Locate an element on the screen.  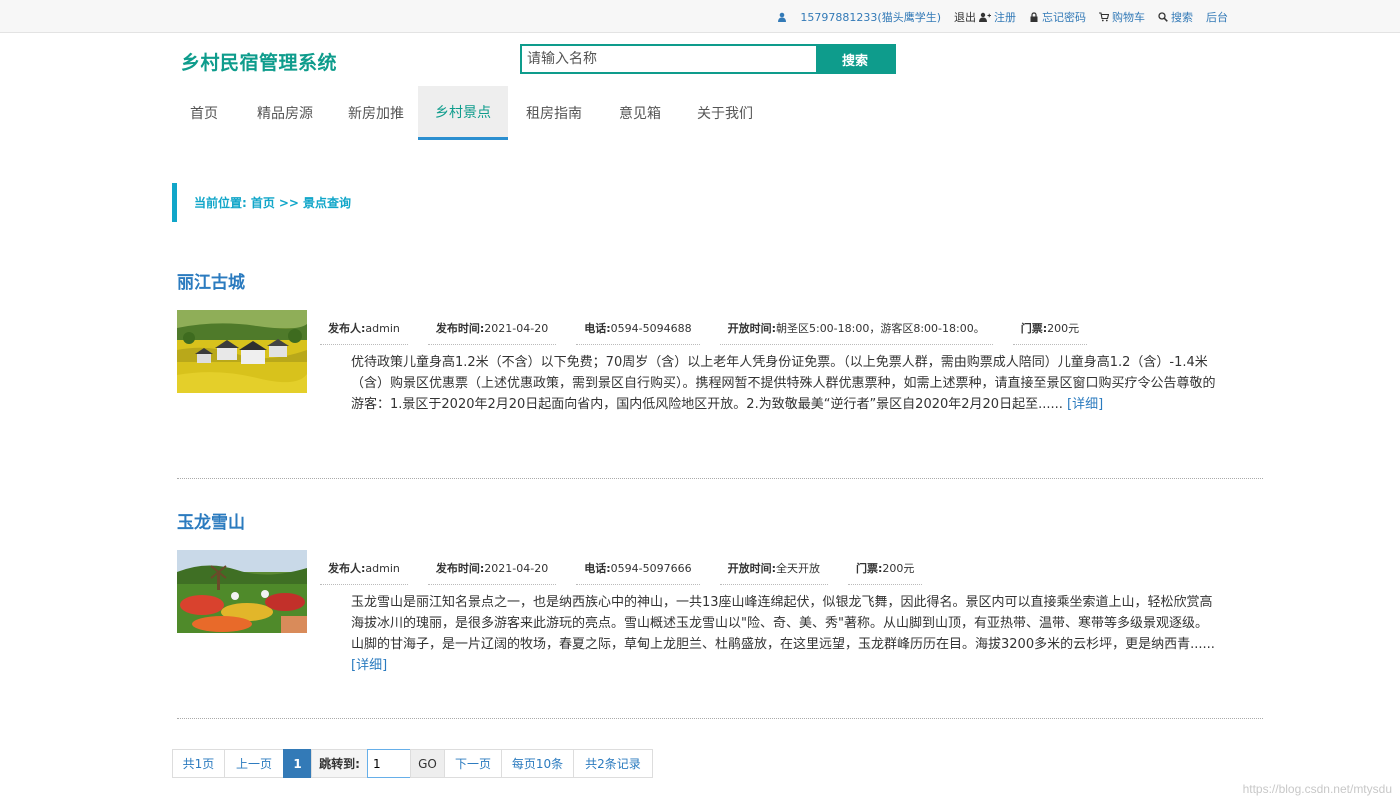
breadcrumb-home: 首页 is located at coordinates (263, 202).